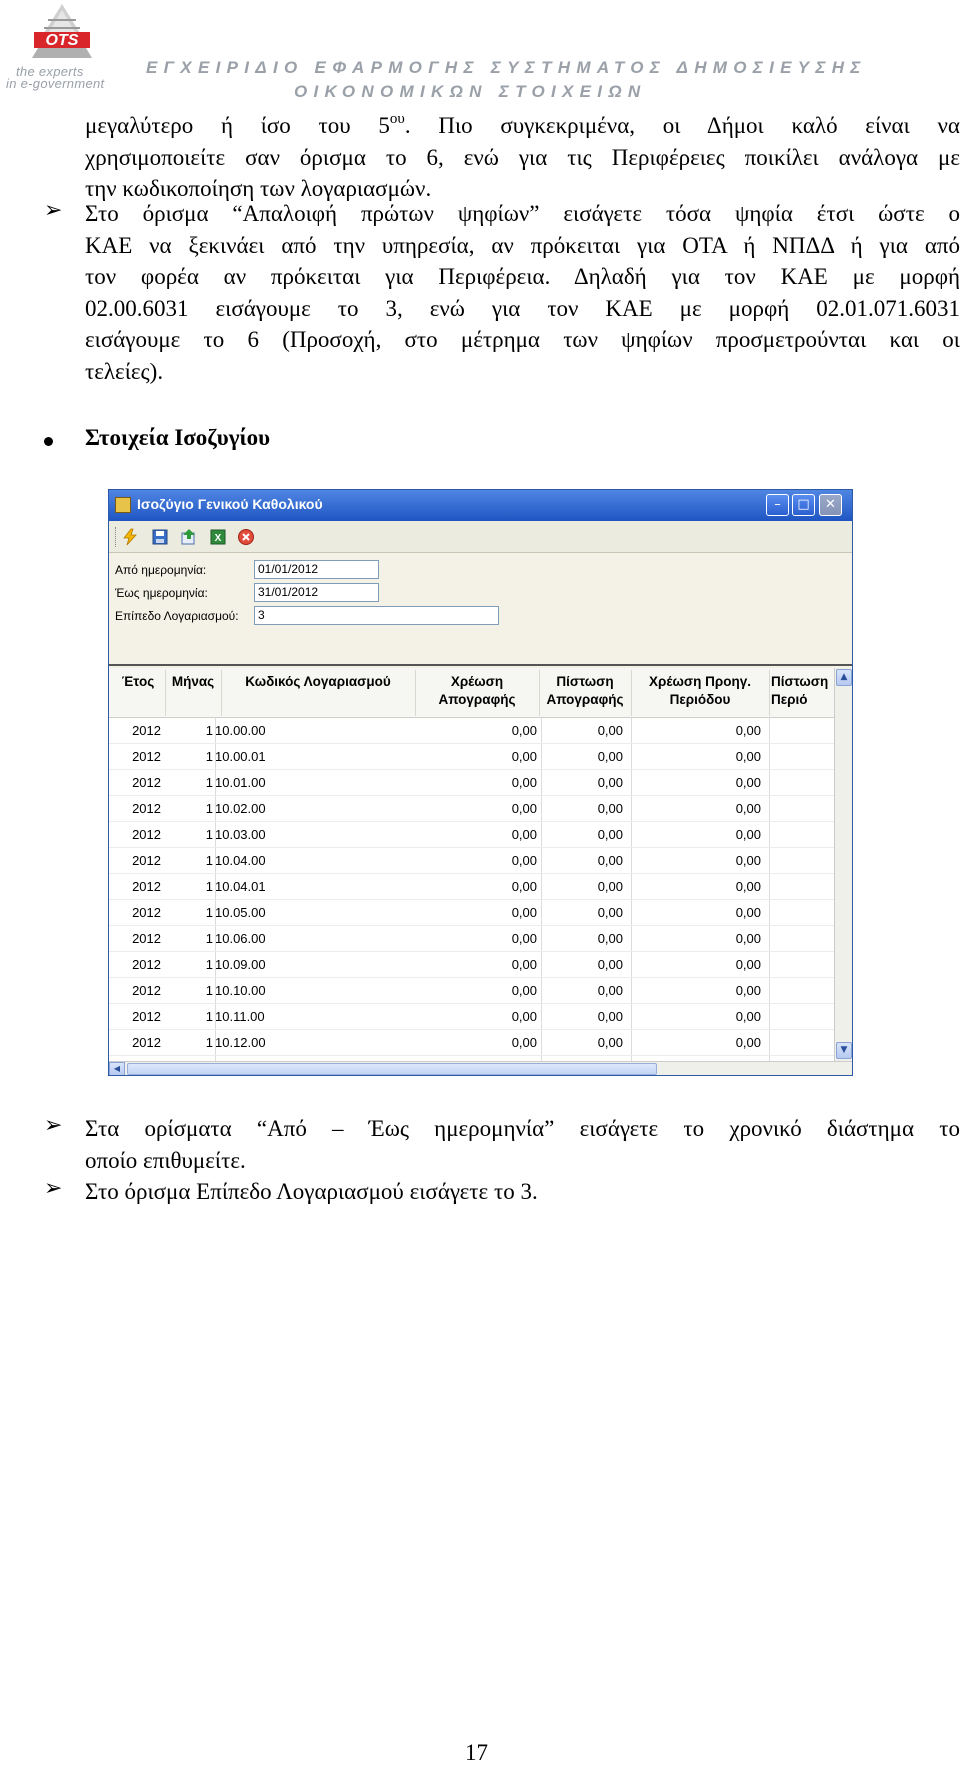 This screenshot has width=960, height=1774. I want to click on from-date-input: 01/01/2012, so click(316, 569).